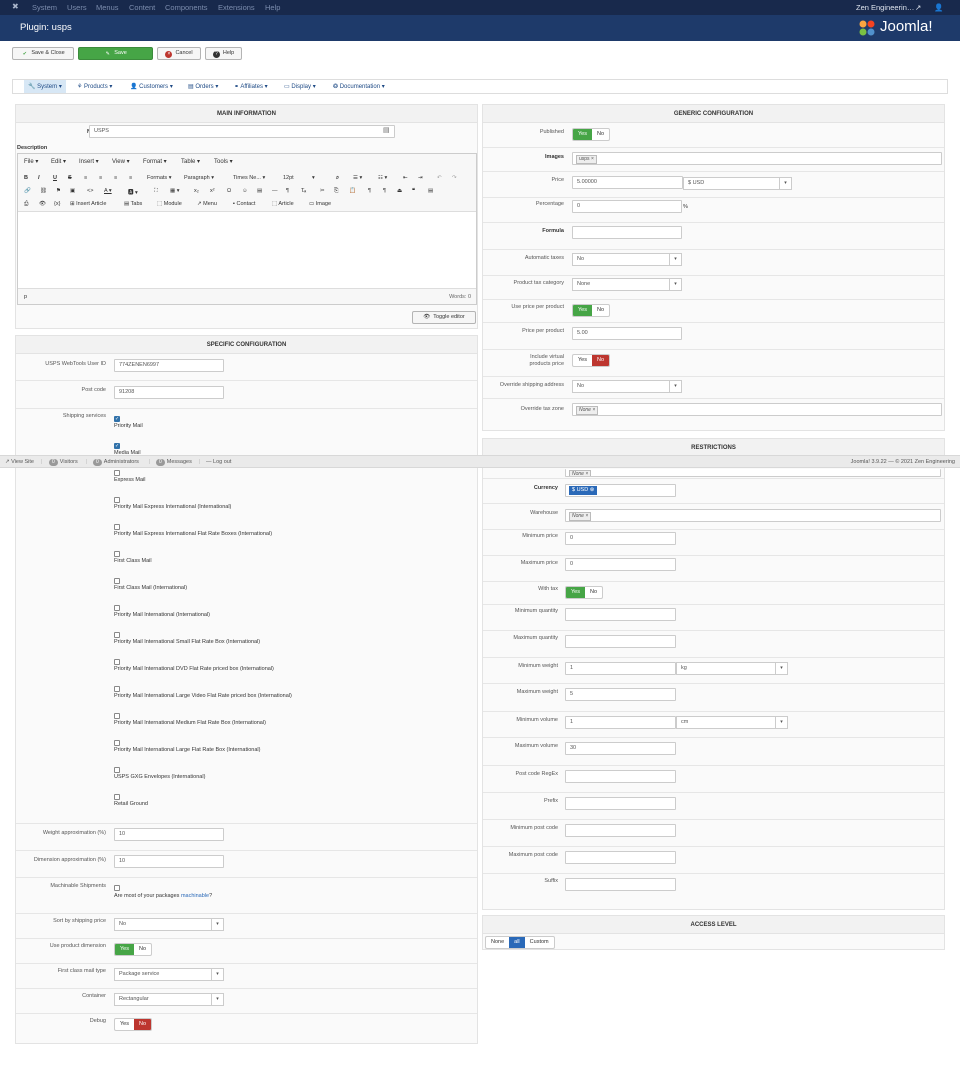 This screenshot has height=1080, width=960. I want to click on visitors-link: 0 Visitors, so click(63, 462).